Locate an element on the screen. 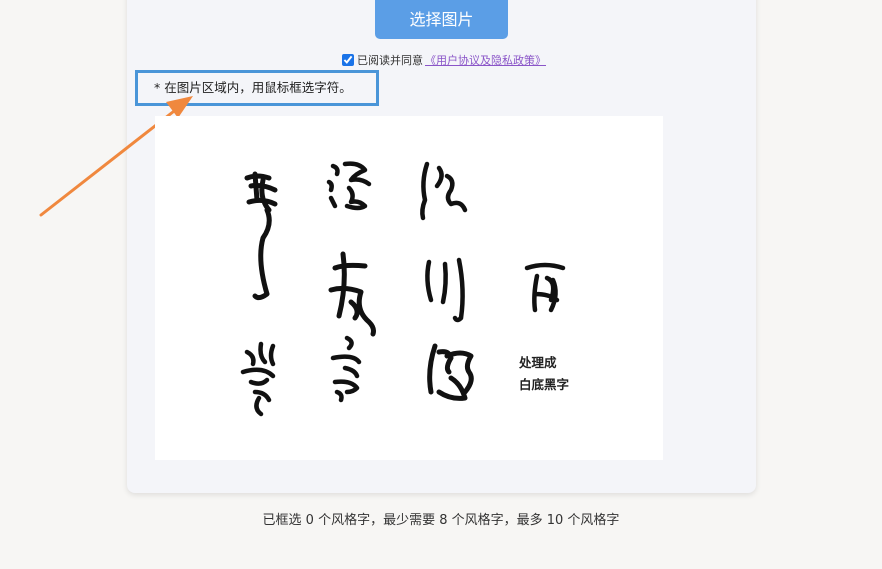  select-image-button: 选择图片 is located at coordinates (441, 19).